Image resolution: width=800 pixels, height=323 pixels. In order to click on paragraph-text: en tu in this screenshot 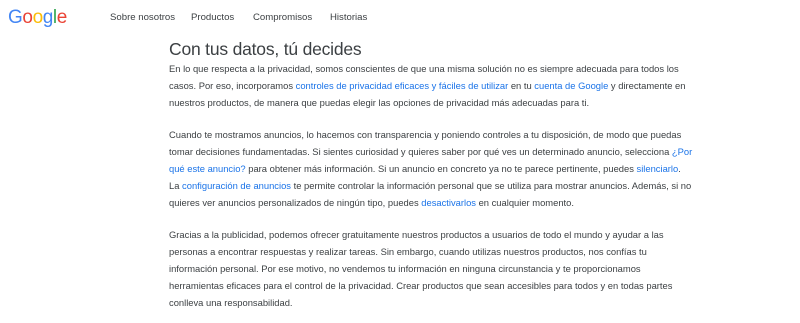, I will do `click(521, 86)`.